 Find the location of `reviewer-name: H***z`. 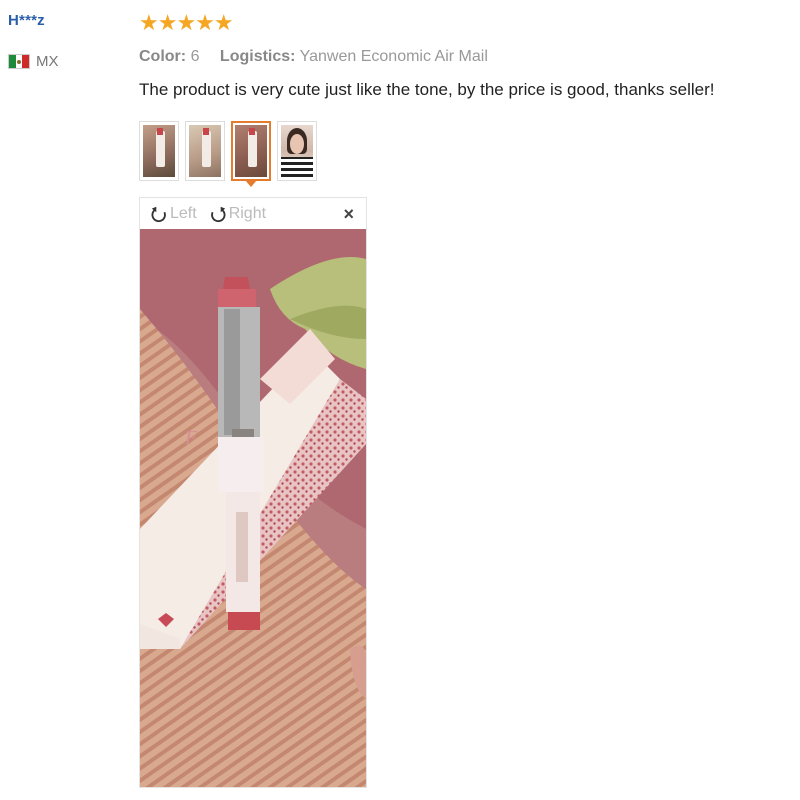

reviewer-name: H***z is located at coordinates (26, 20).